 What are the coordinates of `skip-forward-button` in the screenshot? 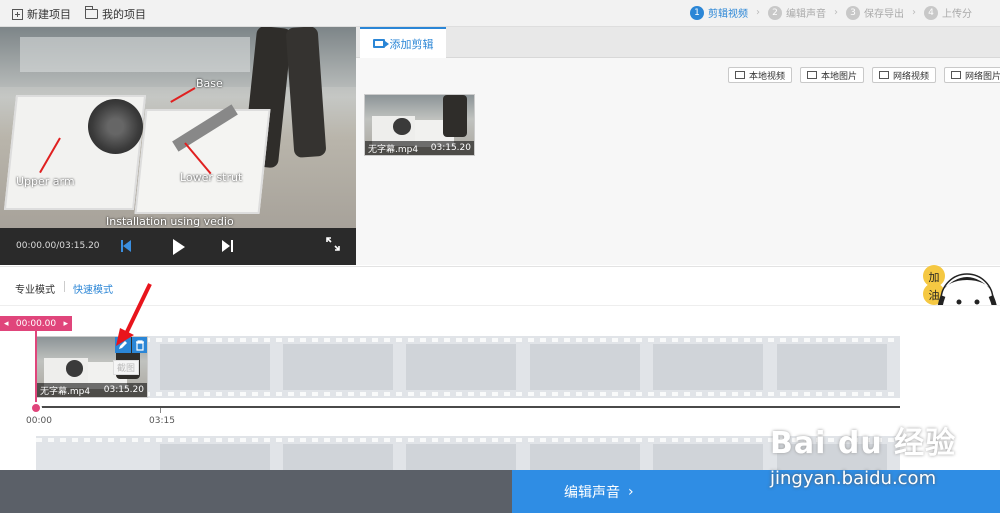 It's located at (228, 247).